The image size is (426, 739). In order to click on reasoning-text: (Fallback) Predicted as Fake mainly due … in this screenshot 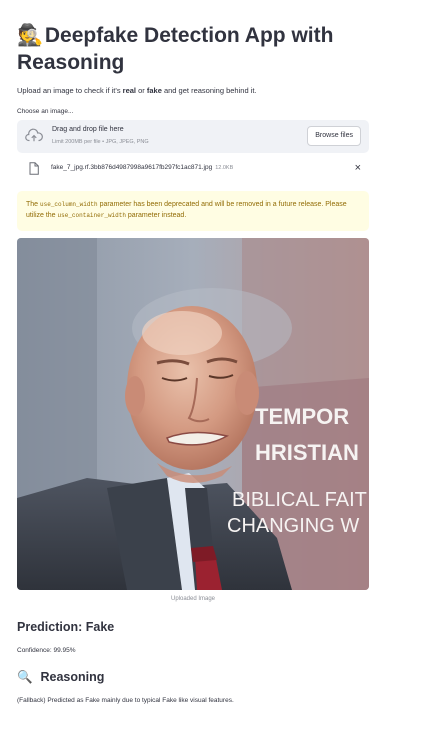, I will do `click(125, 700)`.